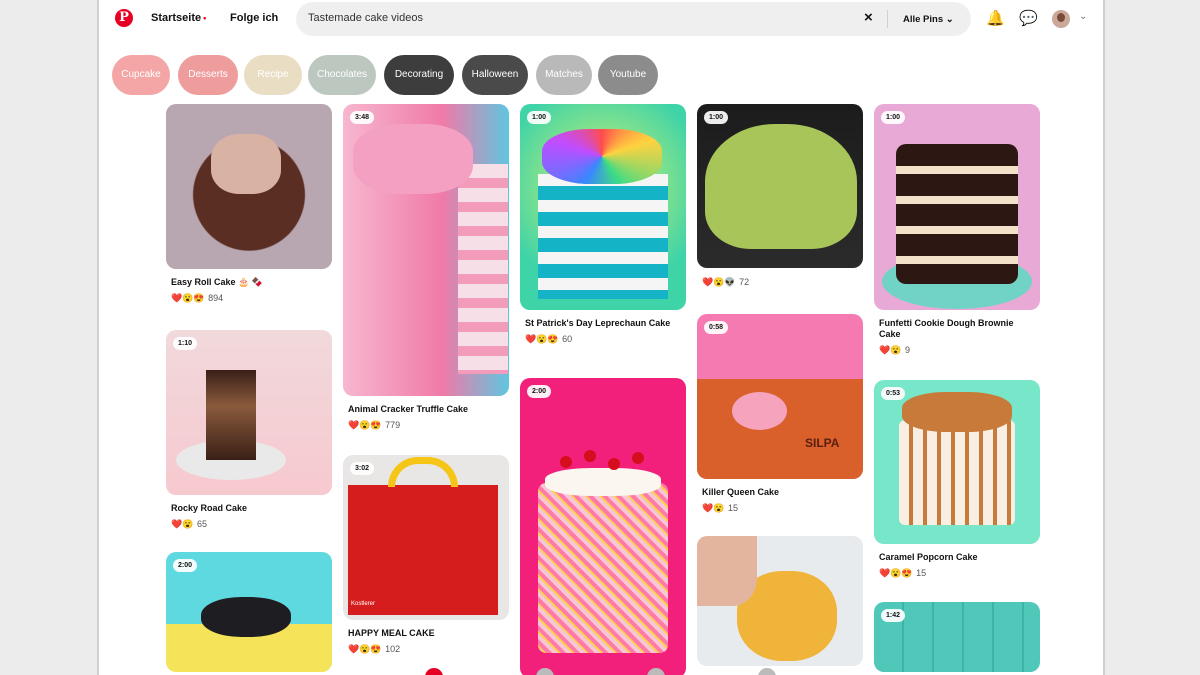  I want to click on pin-reactions: ❤️😮😍 102, so click(426, 649).